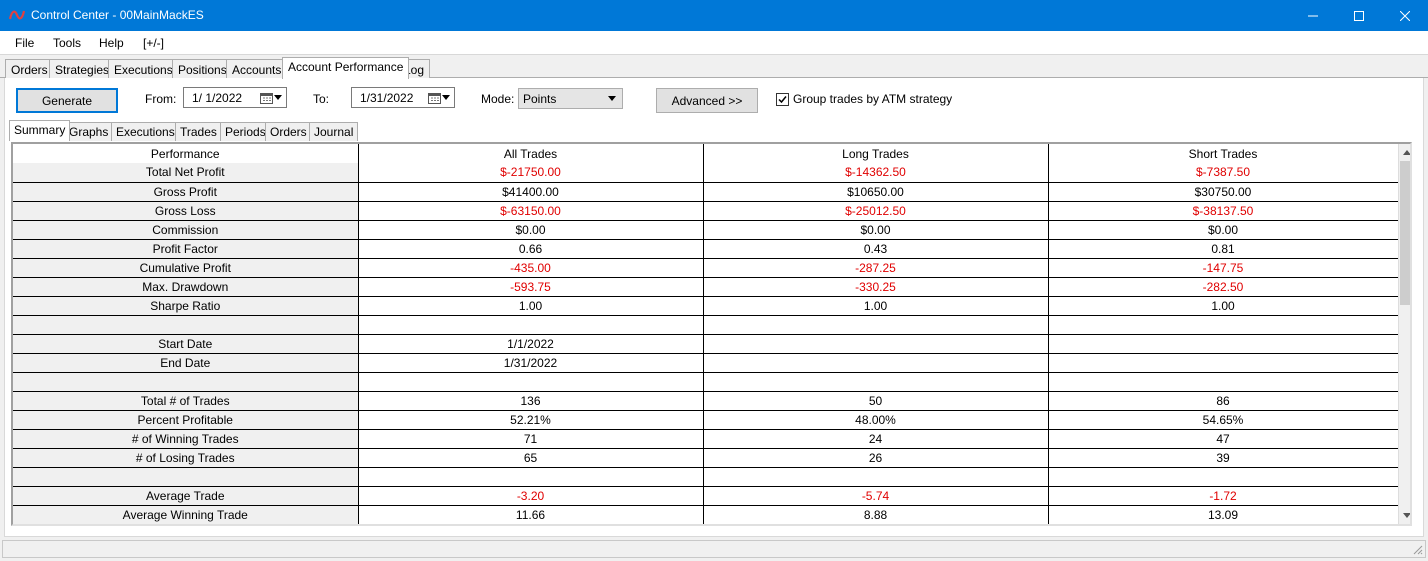 The height and width of the screenshot is (561, 1428). I want to click on row-label: Max. Drawdown, so click(186, 287).